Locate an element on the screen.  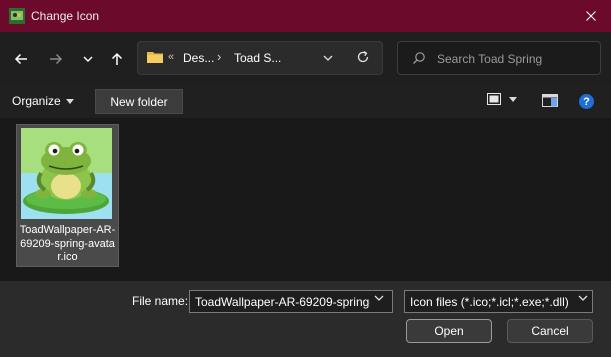
up-button is located at coordinates (117, 59).